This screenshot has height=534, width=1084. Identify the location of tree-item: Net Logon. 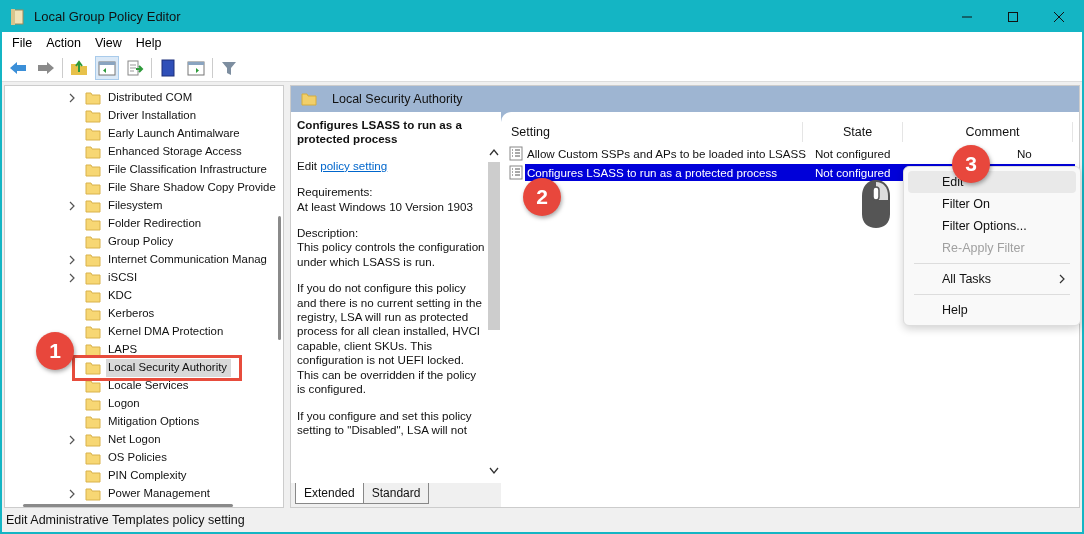
(135, 440).